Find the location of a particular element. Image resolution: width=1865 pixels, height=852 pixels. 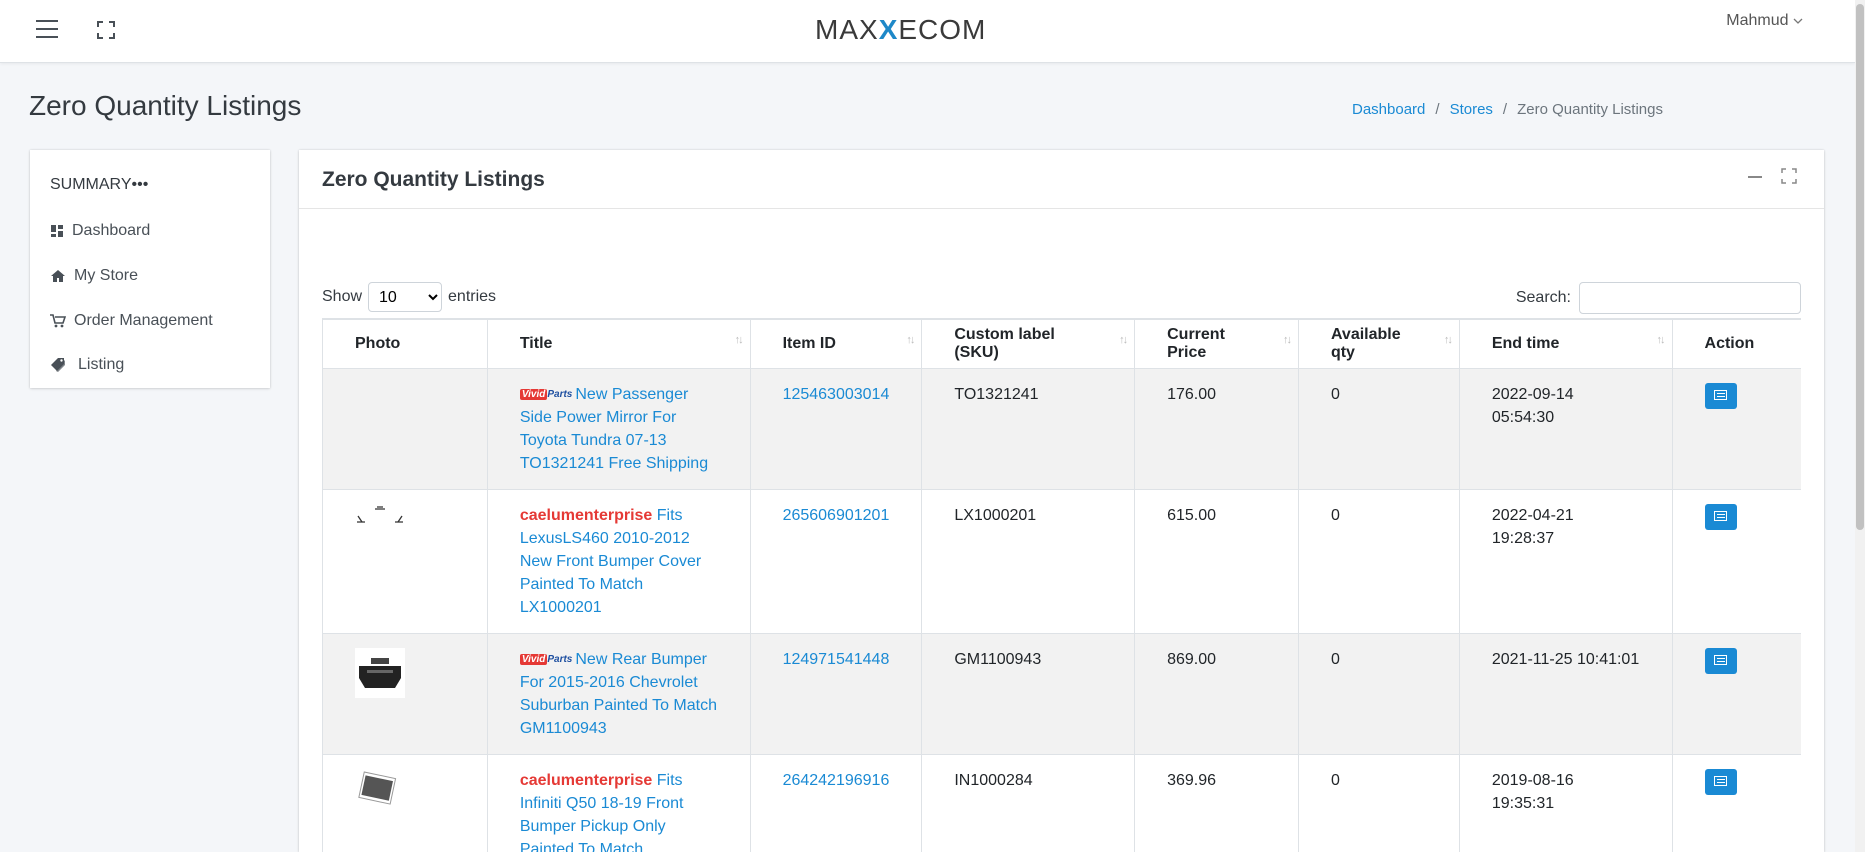

item-id-link: 265606901201 is located at coordinates (836, 515).